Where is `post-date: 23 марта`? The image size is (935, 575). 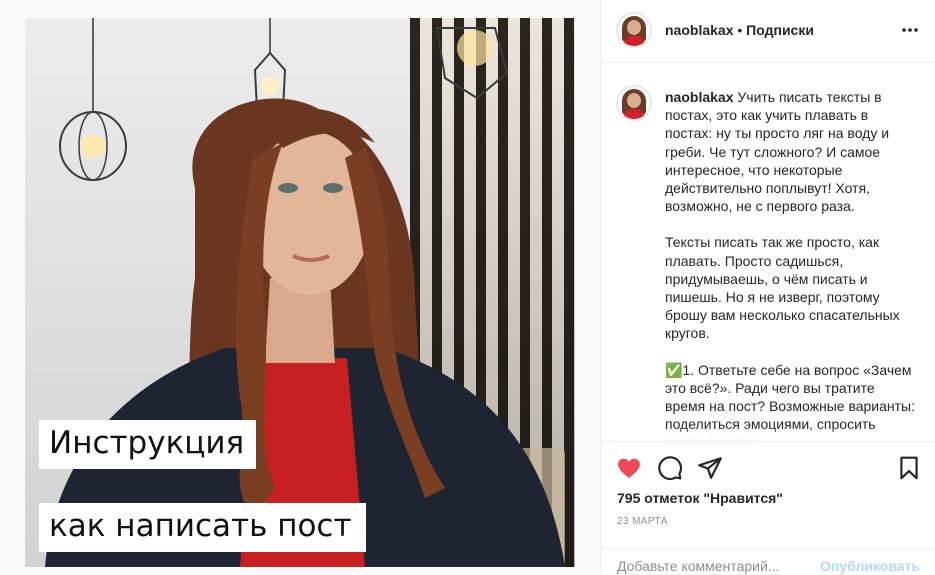 post-date: 23 марта is located at coordinates (642, 521).